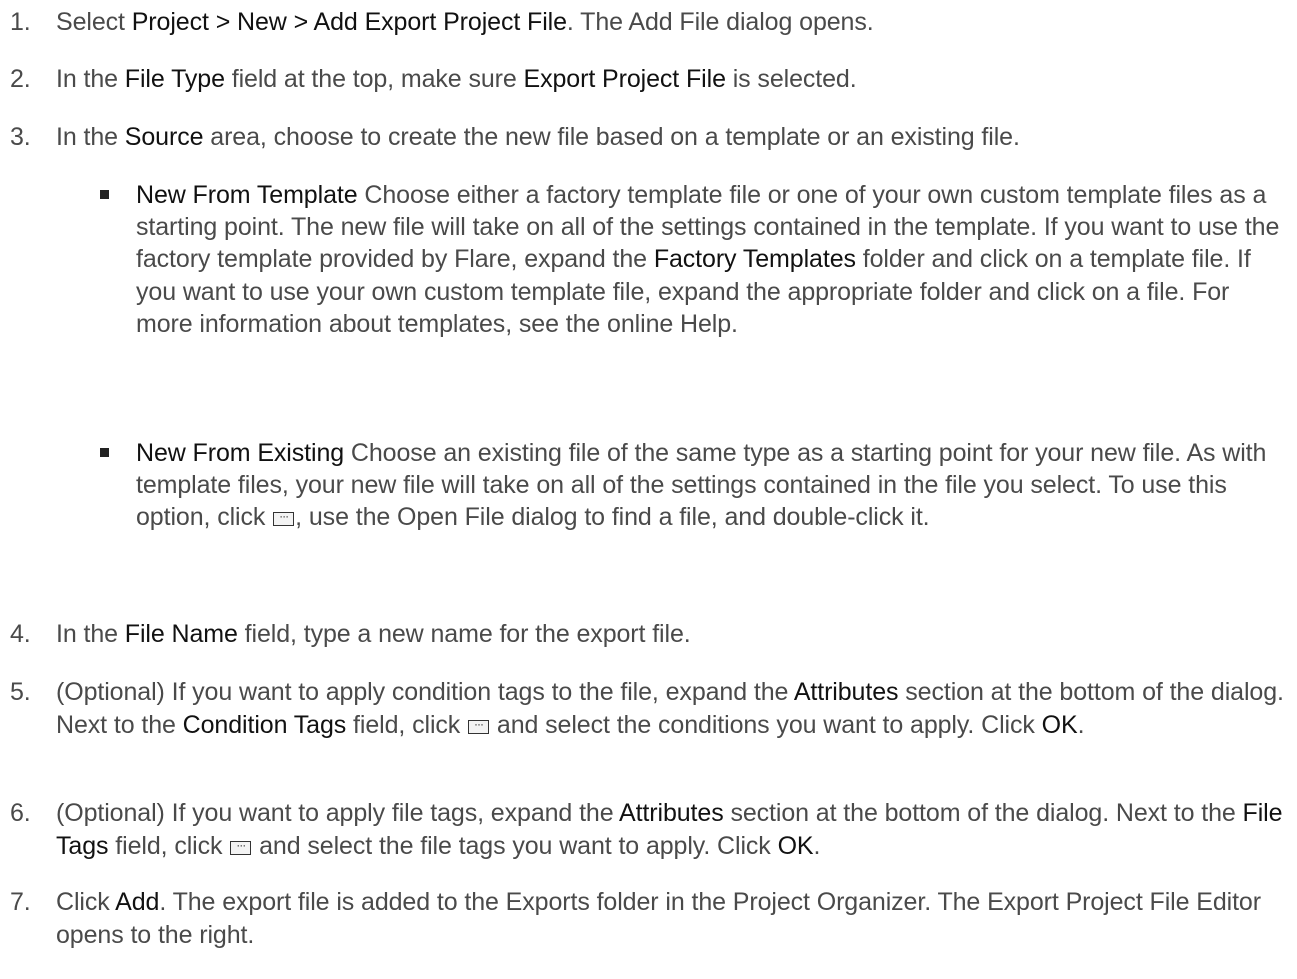 The height and width of the screenshot is (979, 1297). What do you see at coordinates (20, 692) in the screenshot?
I see `step-number: 5.` at bounding box center [20, 692].